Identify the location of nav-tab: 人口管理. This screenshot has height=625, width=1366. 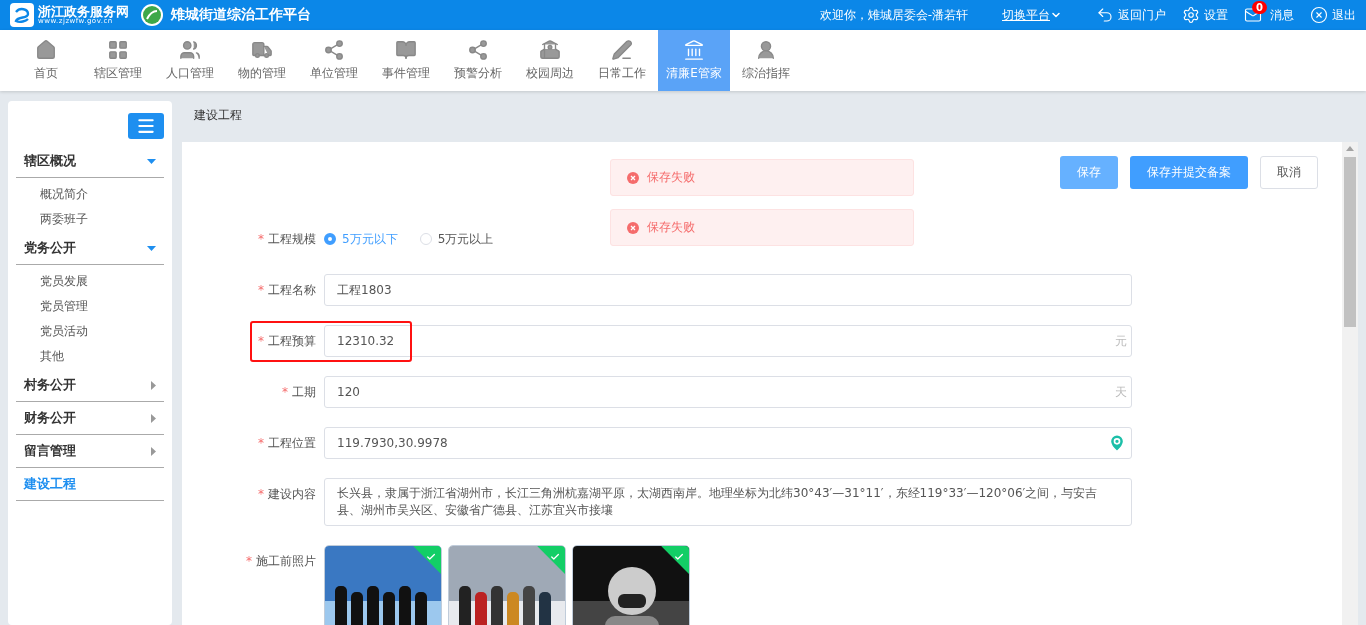
(190, 60).